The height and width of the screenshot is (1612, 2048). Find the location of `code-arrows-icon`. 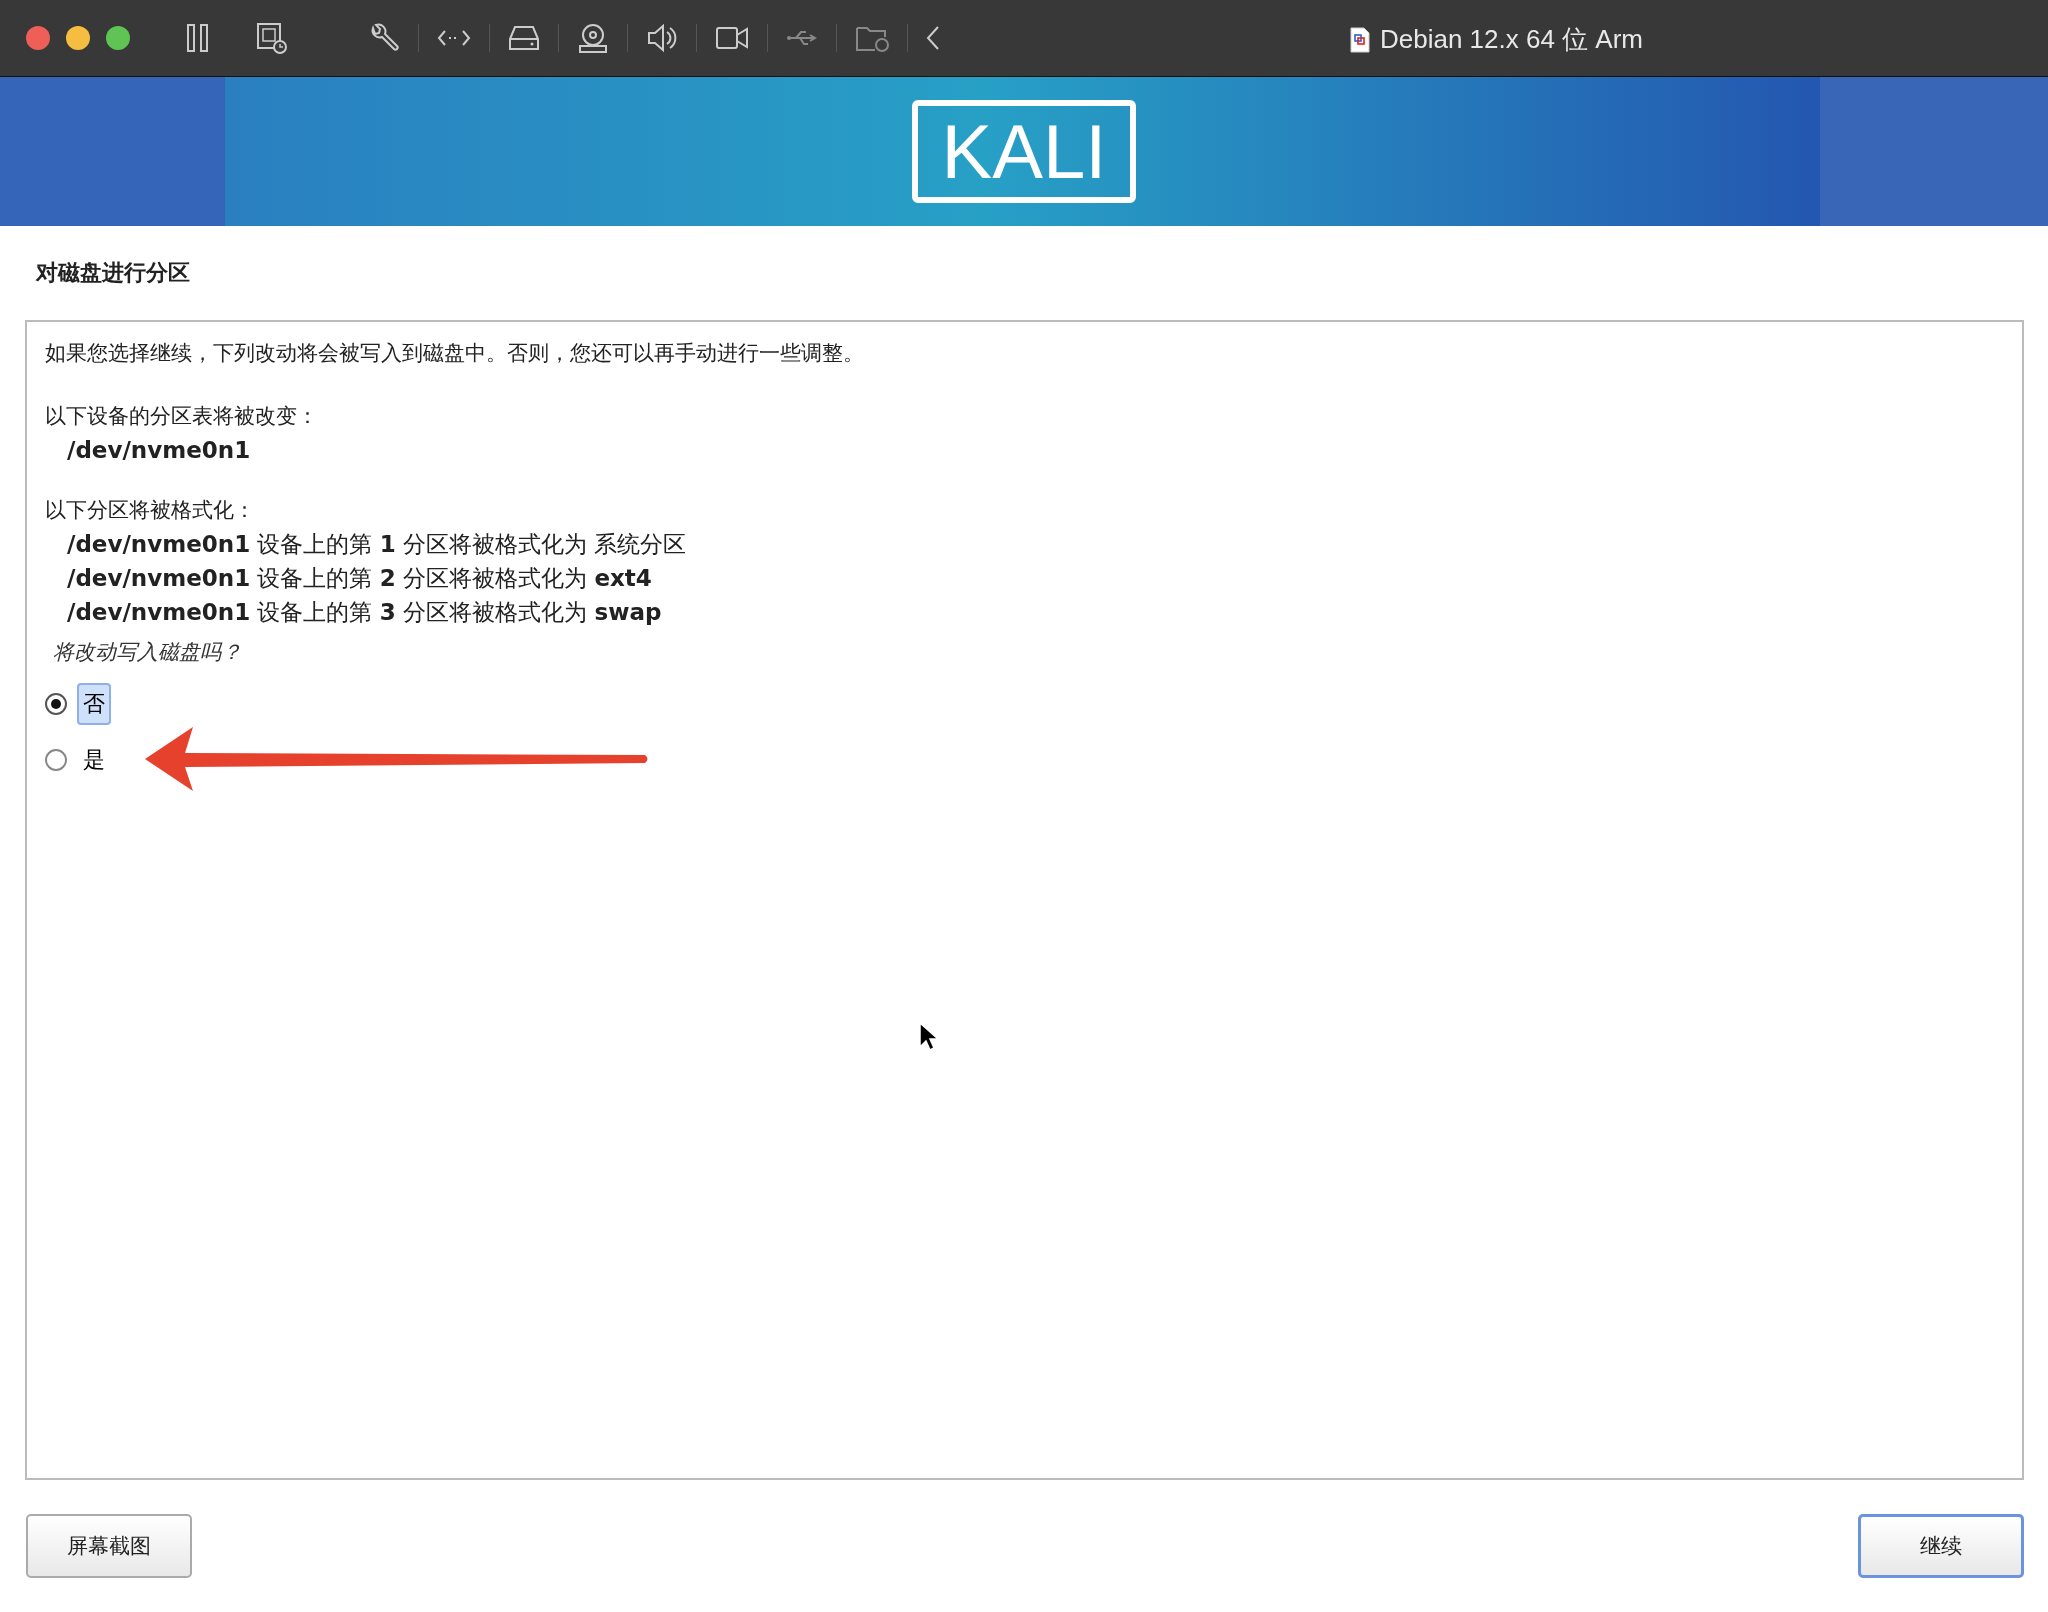

code-arrows-icon is located at coordinates (454, 38).